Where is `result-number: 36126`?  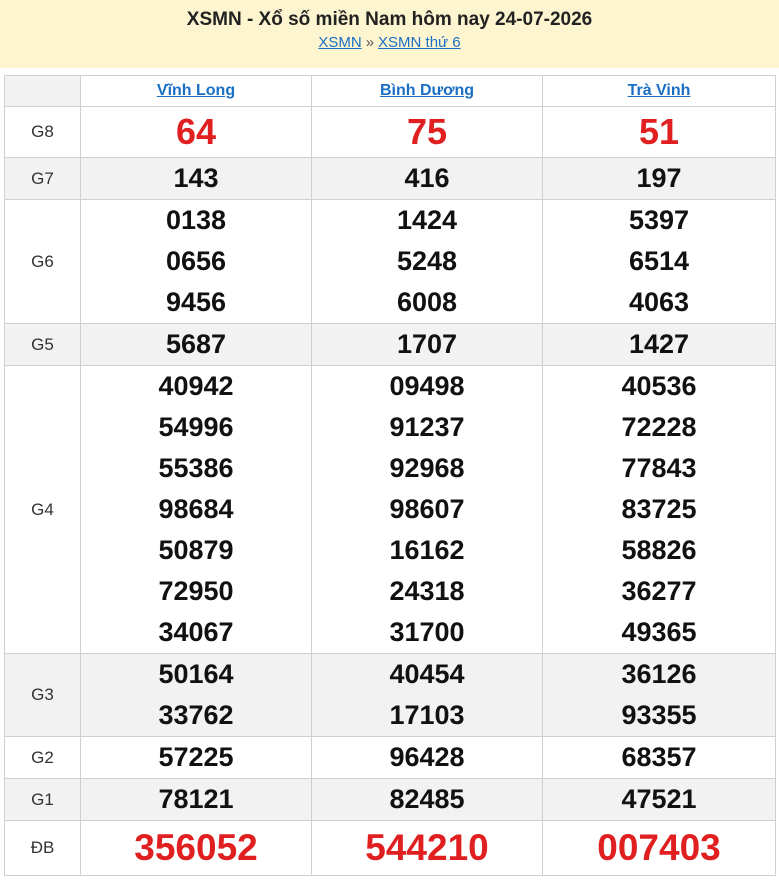
result-number: 36126 is located at coordinates (659, 674).